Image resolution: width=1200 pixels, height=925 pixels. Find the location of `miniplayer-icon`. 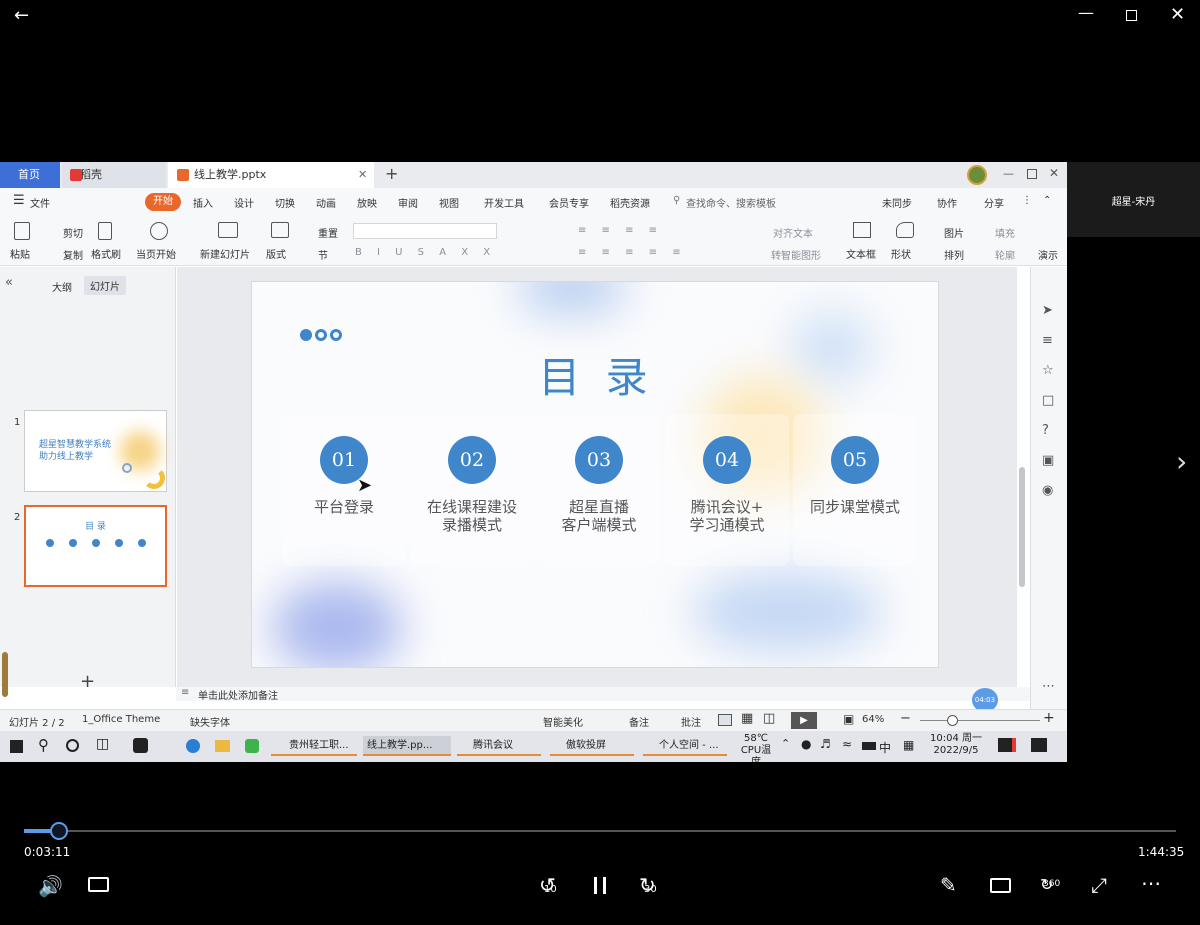

miniplayer-icon is located at coordinates (1000, 885).